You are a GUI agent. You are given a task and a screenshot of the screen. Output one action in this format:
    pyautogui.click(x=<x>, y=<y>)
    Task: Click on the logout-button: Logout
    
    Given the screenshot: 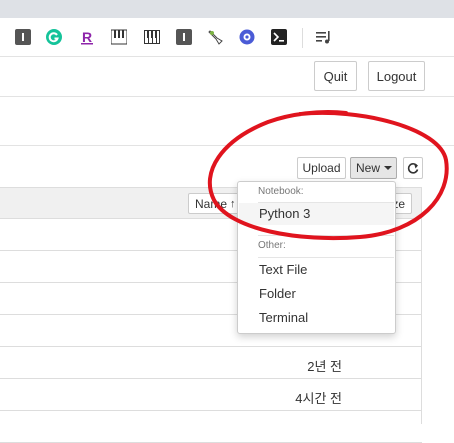 What is the action you would take?
    pyautogui.click(x=396, y=76)
    